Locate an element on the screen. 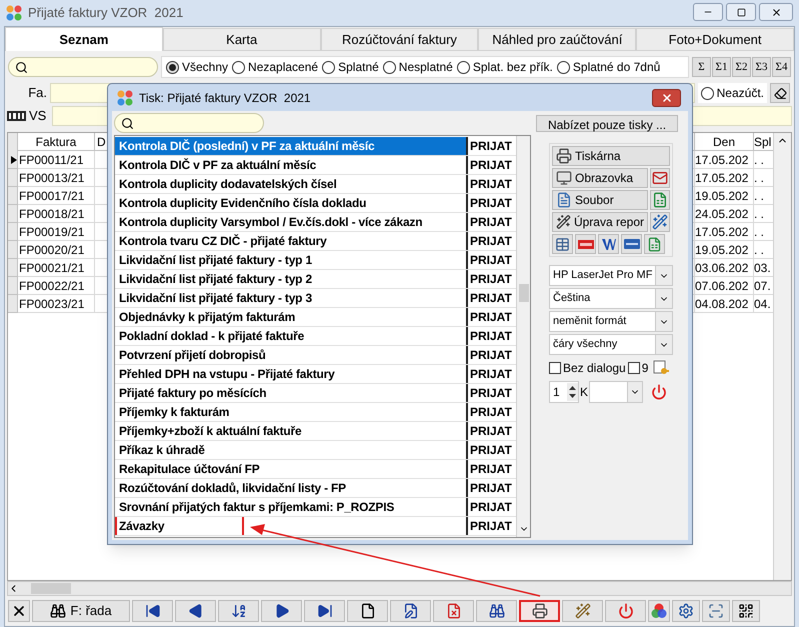 The image size is (799, 627). close-dialog-button is located at coordinates (659, 392).